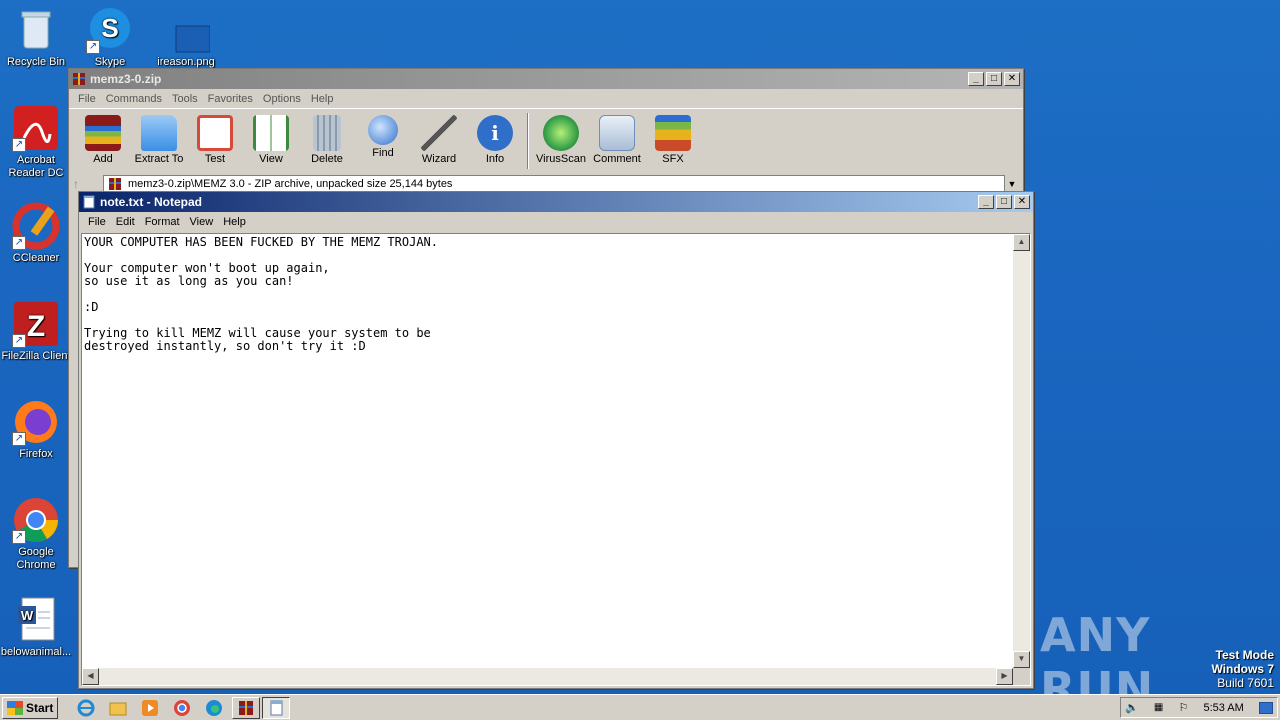 The width and height of the screenshot is (1280, 720). Describe the element at coordinates (673, 133) in the screenshot. I see `sfx-icon` at that location.